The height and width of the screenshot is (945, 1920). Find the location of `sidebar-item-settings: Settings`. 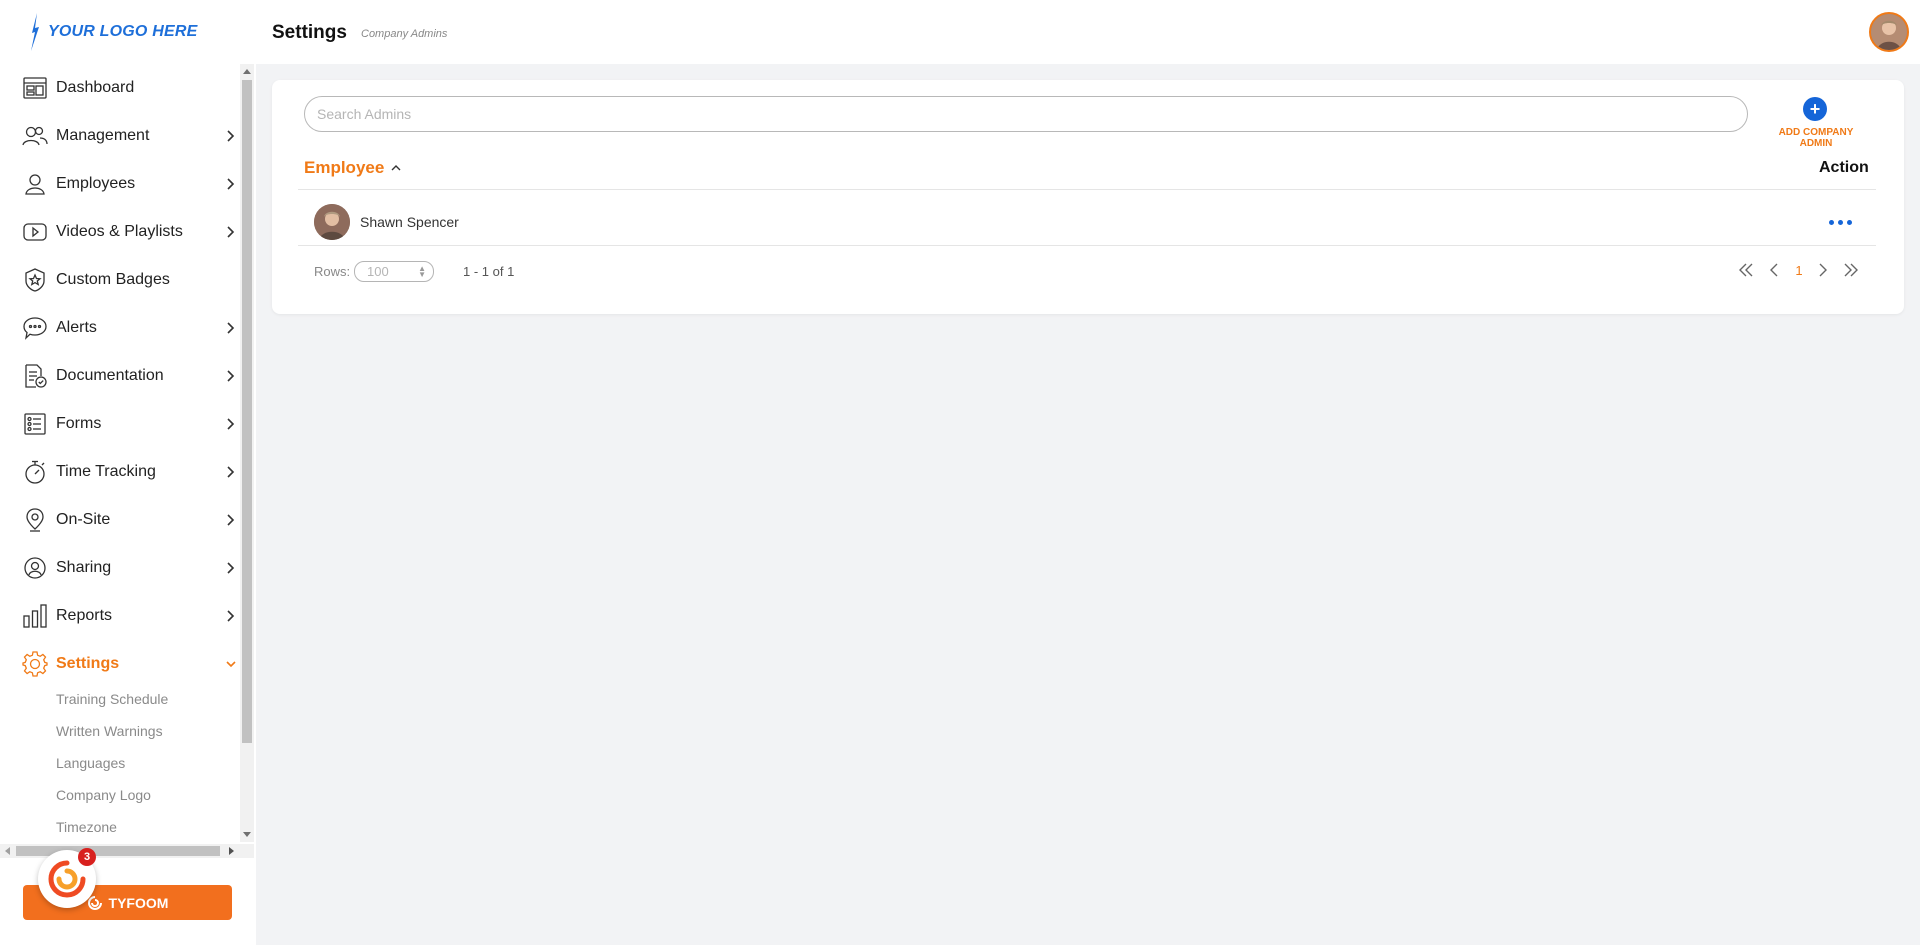

sidebar-item-settings: Settings is located at coordinates (120, 664).